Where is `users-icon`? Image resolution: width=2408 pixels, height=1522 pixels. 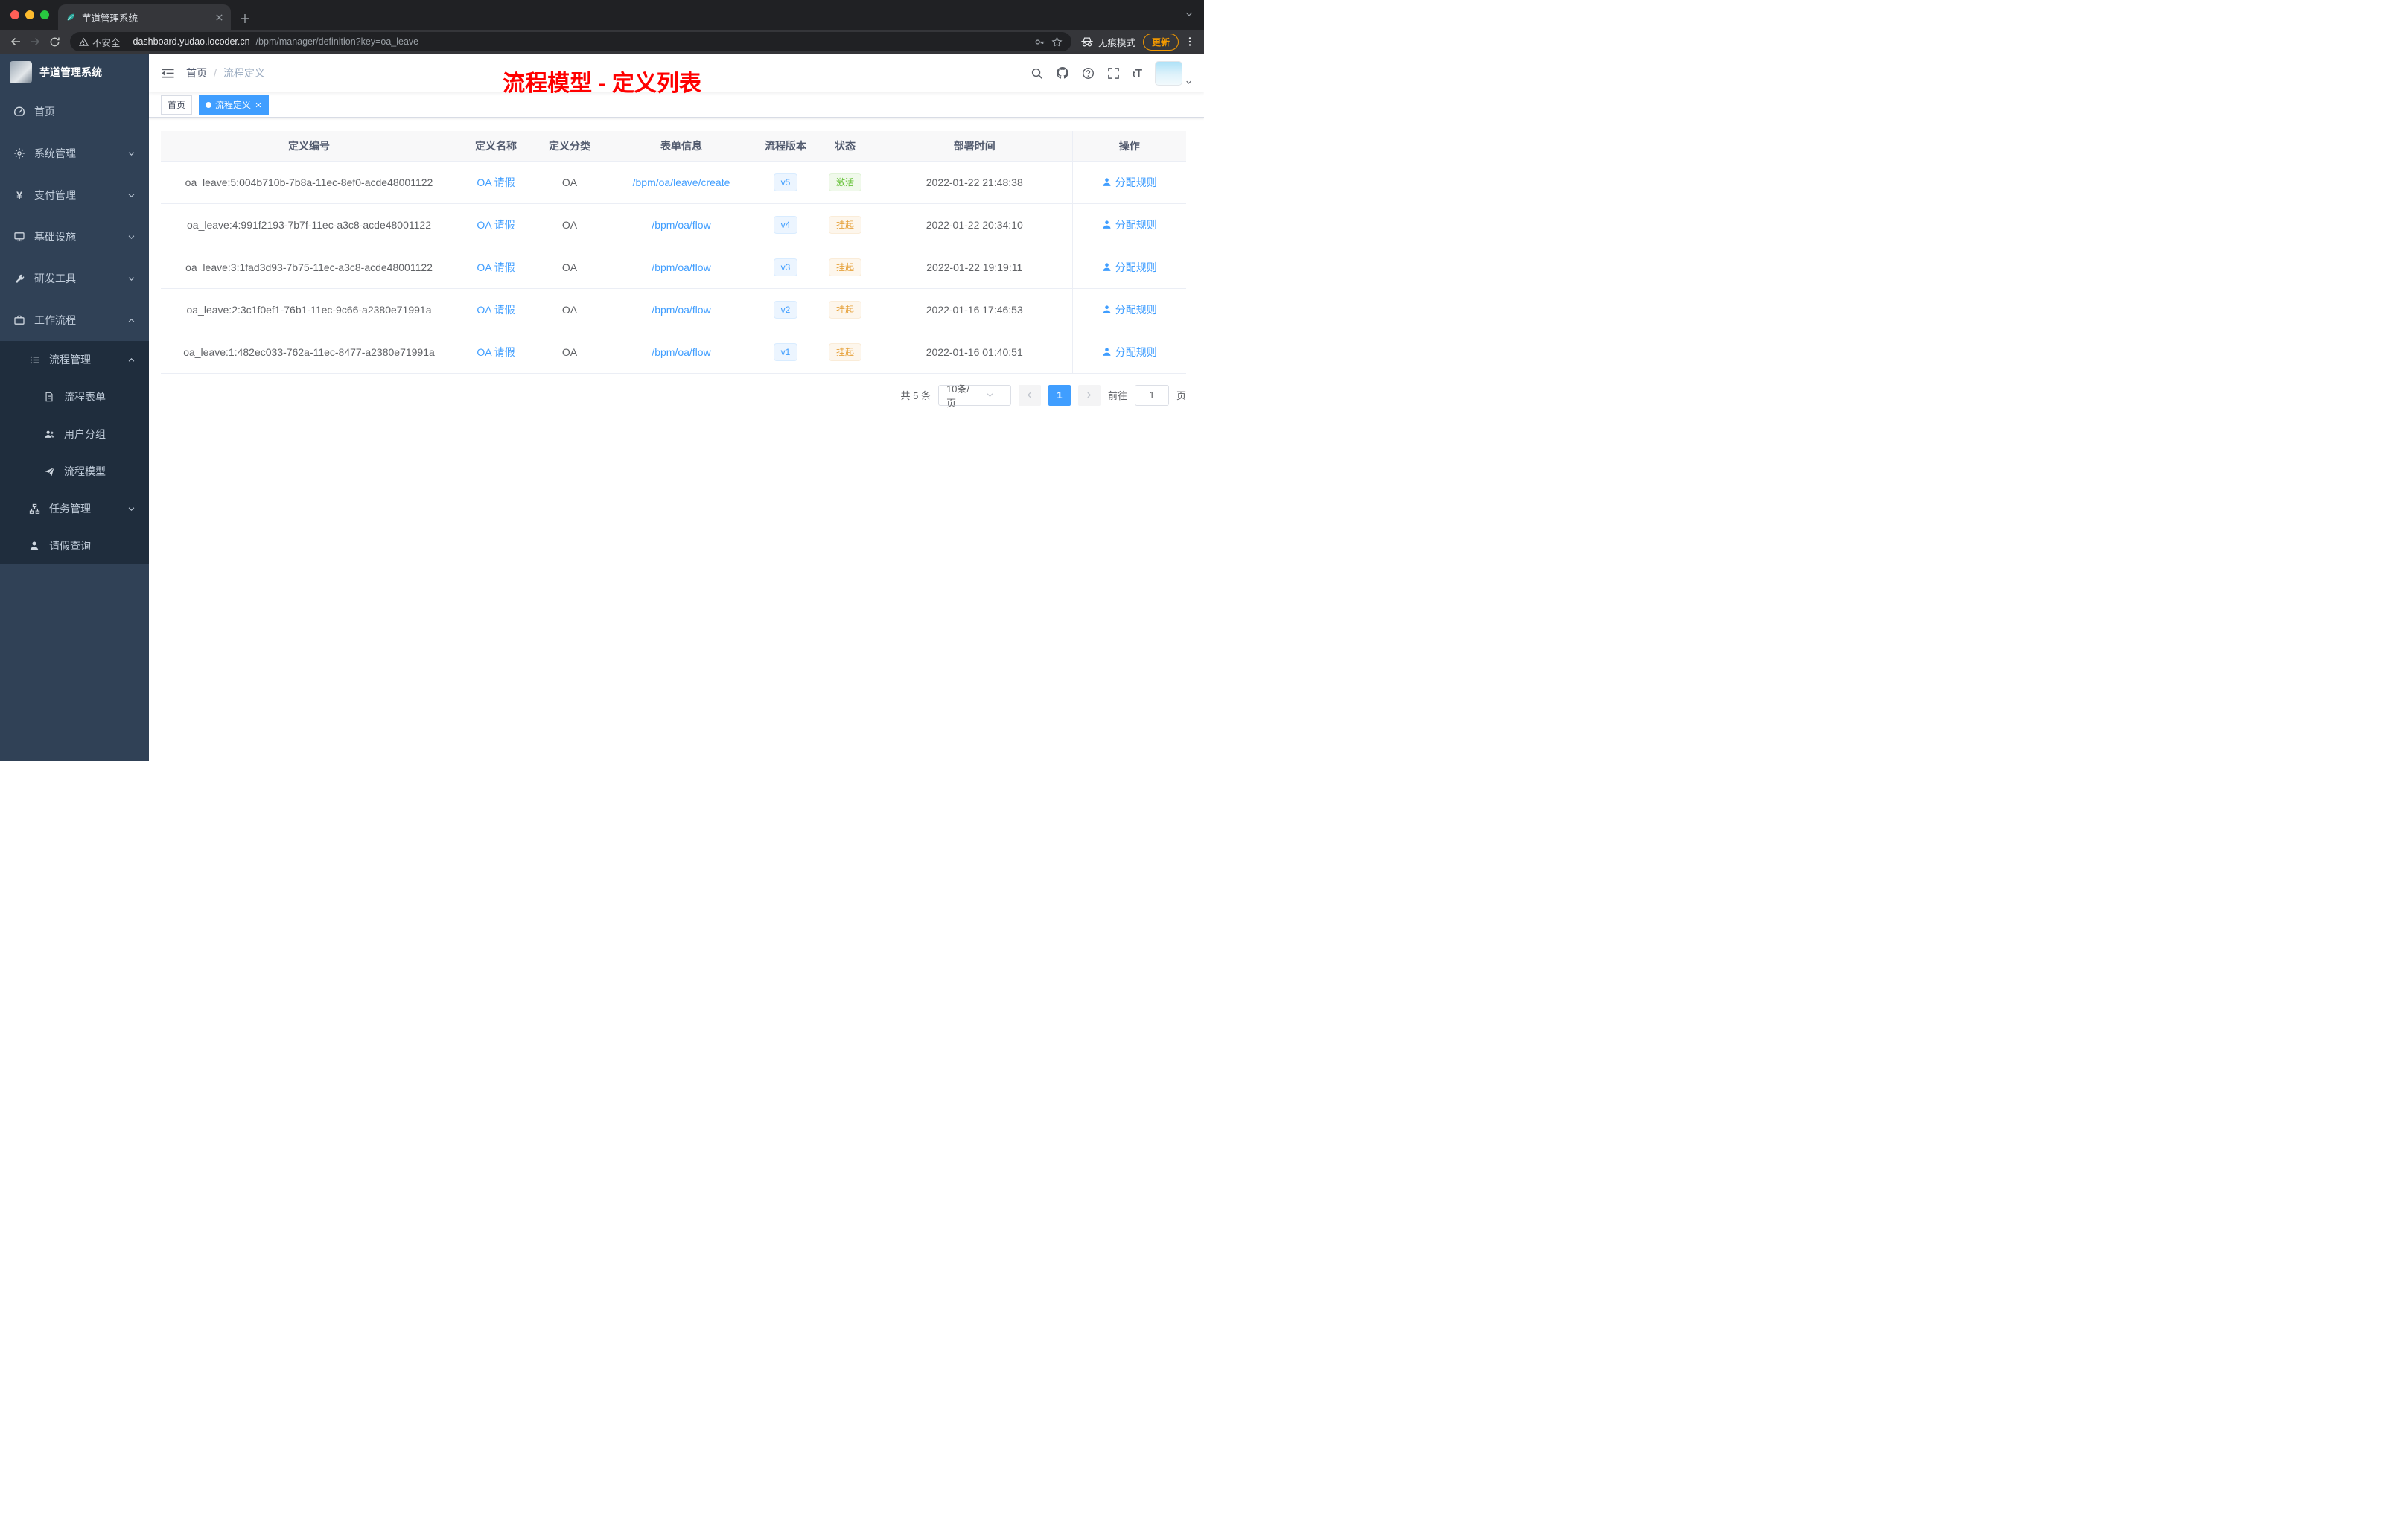
users-icon is located at coordinates (49, 434).